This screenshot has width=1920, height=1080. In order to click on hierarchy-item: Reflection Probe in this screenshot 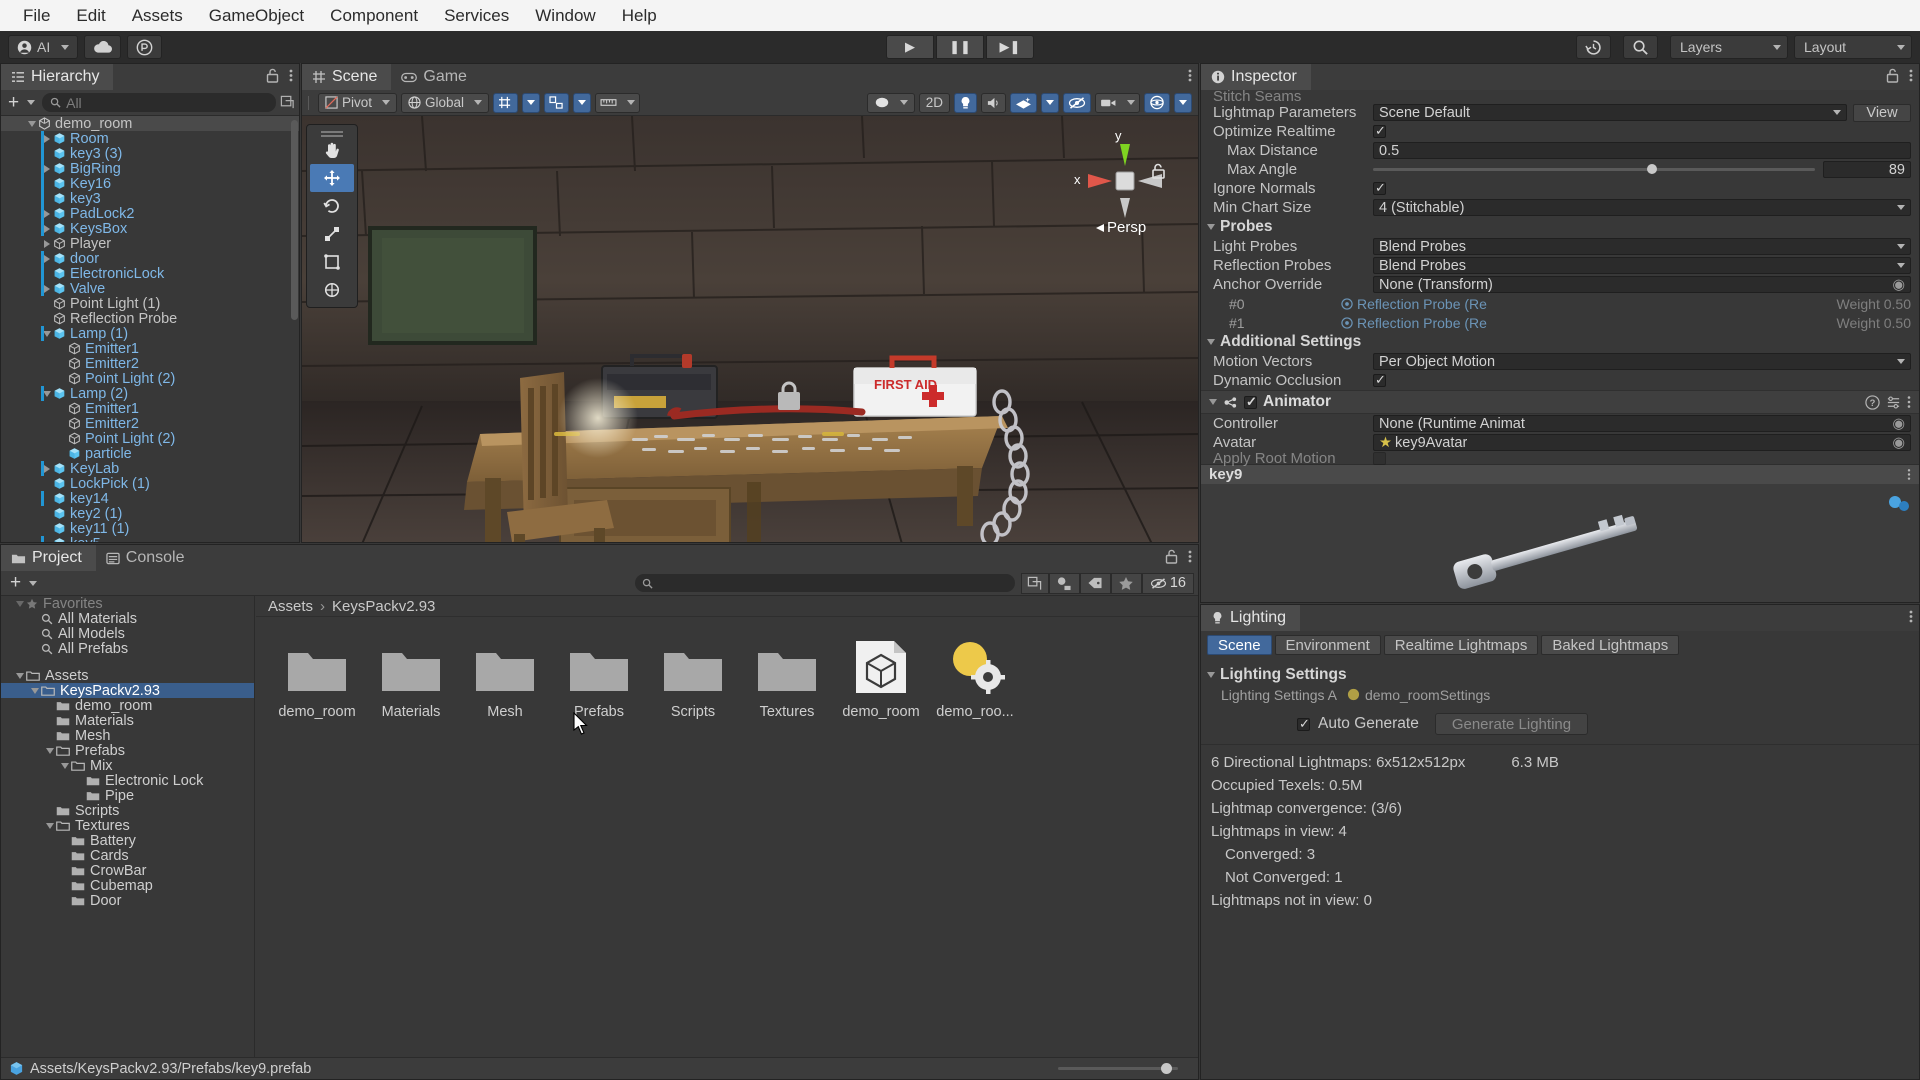, I will do `click(150, 319)`.